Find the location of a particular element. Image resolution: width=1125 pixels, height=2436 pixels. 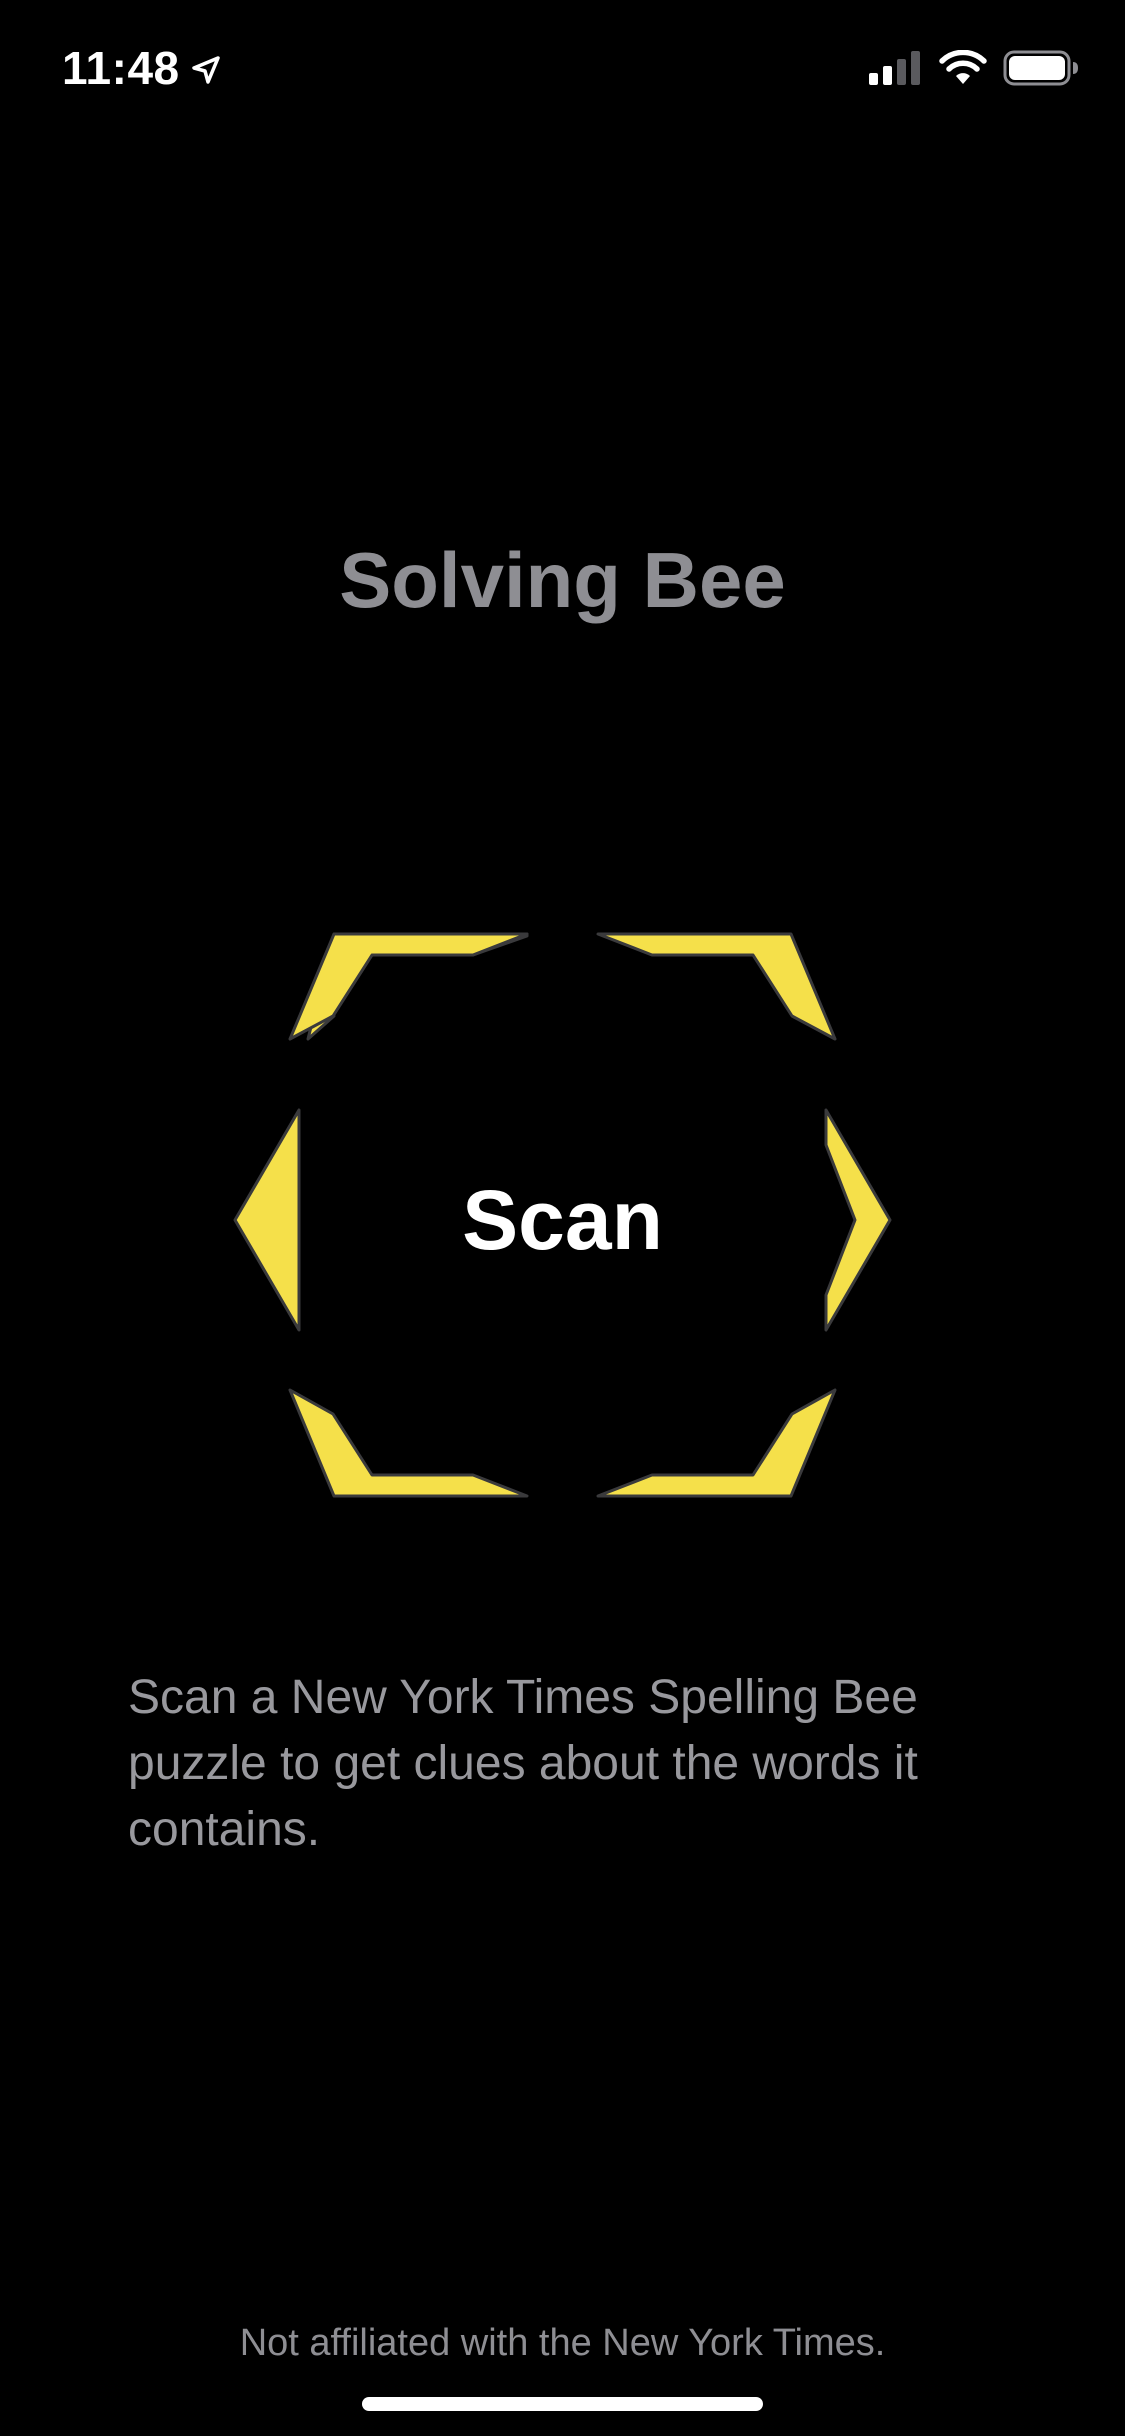

battery-icon is located at coordinates (1040, 68).